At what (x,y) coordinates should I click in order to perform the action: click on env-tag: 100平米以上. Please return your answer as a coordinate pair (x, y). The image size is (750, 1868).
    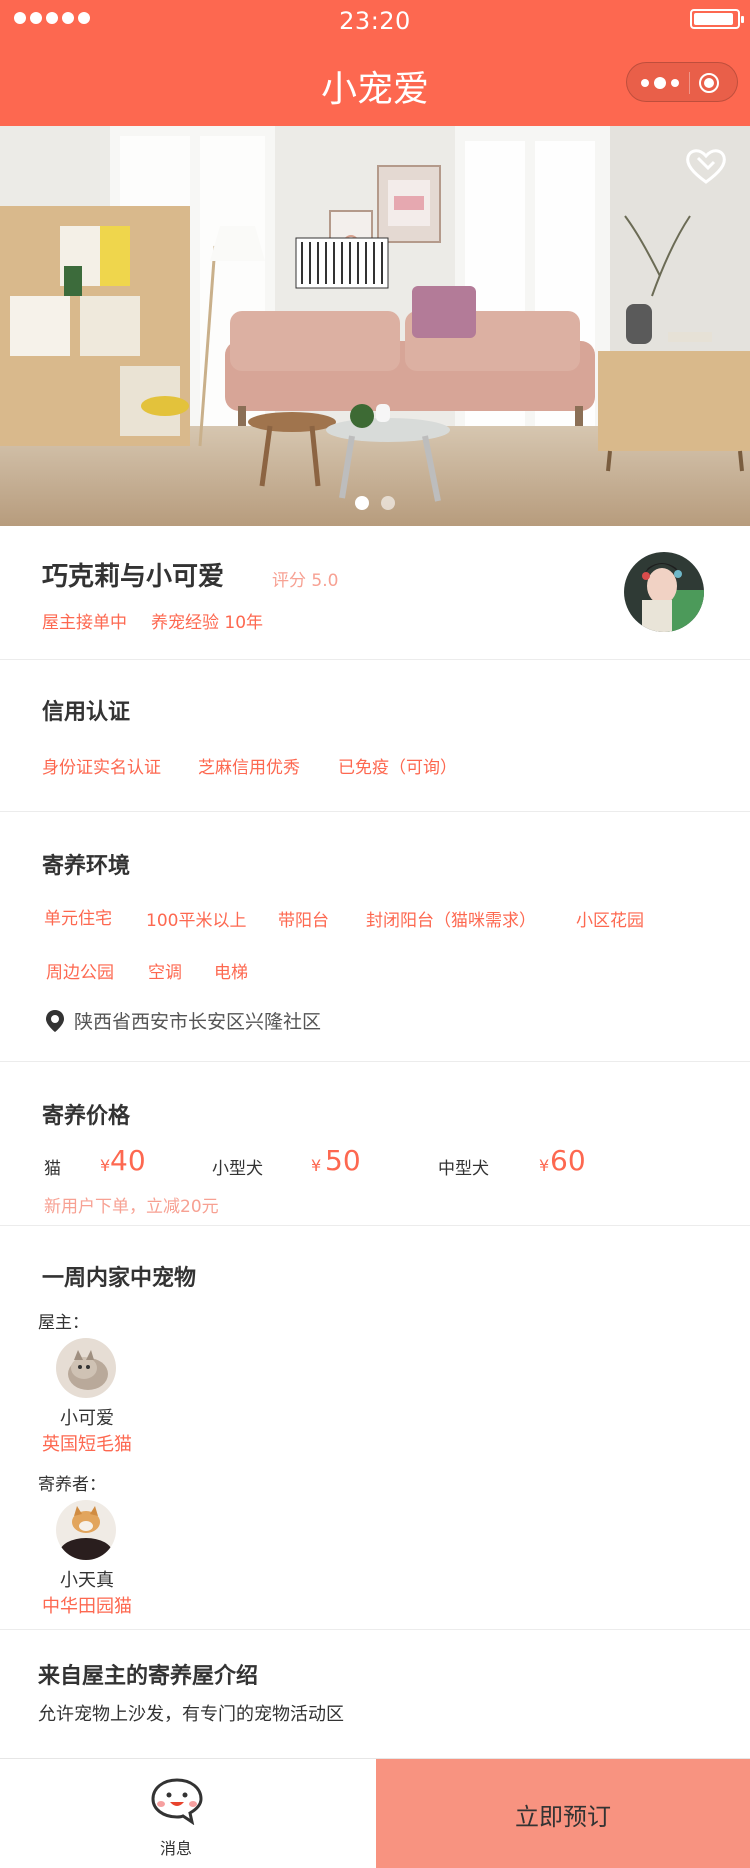
    Looking at the image, I should click on (196, 921).